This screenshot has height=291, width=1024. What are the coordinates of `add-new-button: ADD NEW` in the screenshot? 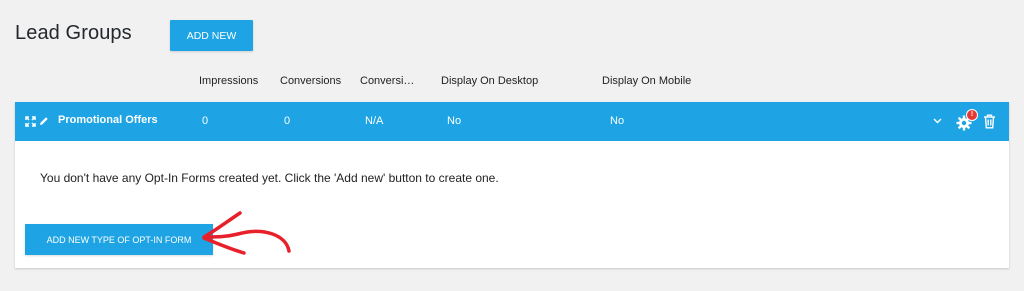 It's located at (211, 35).